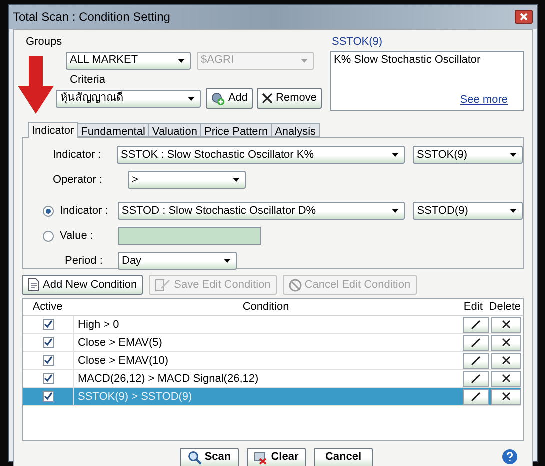 This screenshot has height=466, width=545. What do you see at coordinates (272, 361) in the screenshot?
I see `table-row: Close > EMAV(10)` at bounding box center [272, 361].